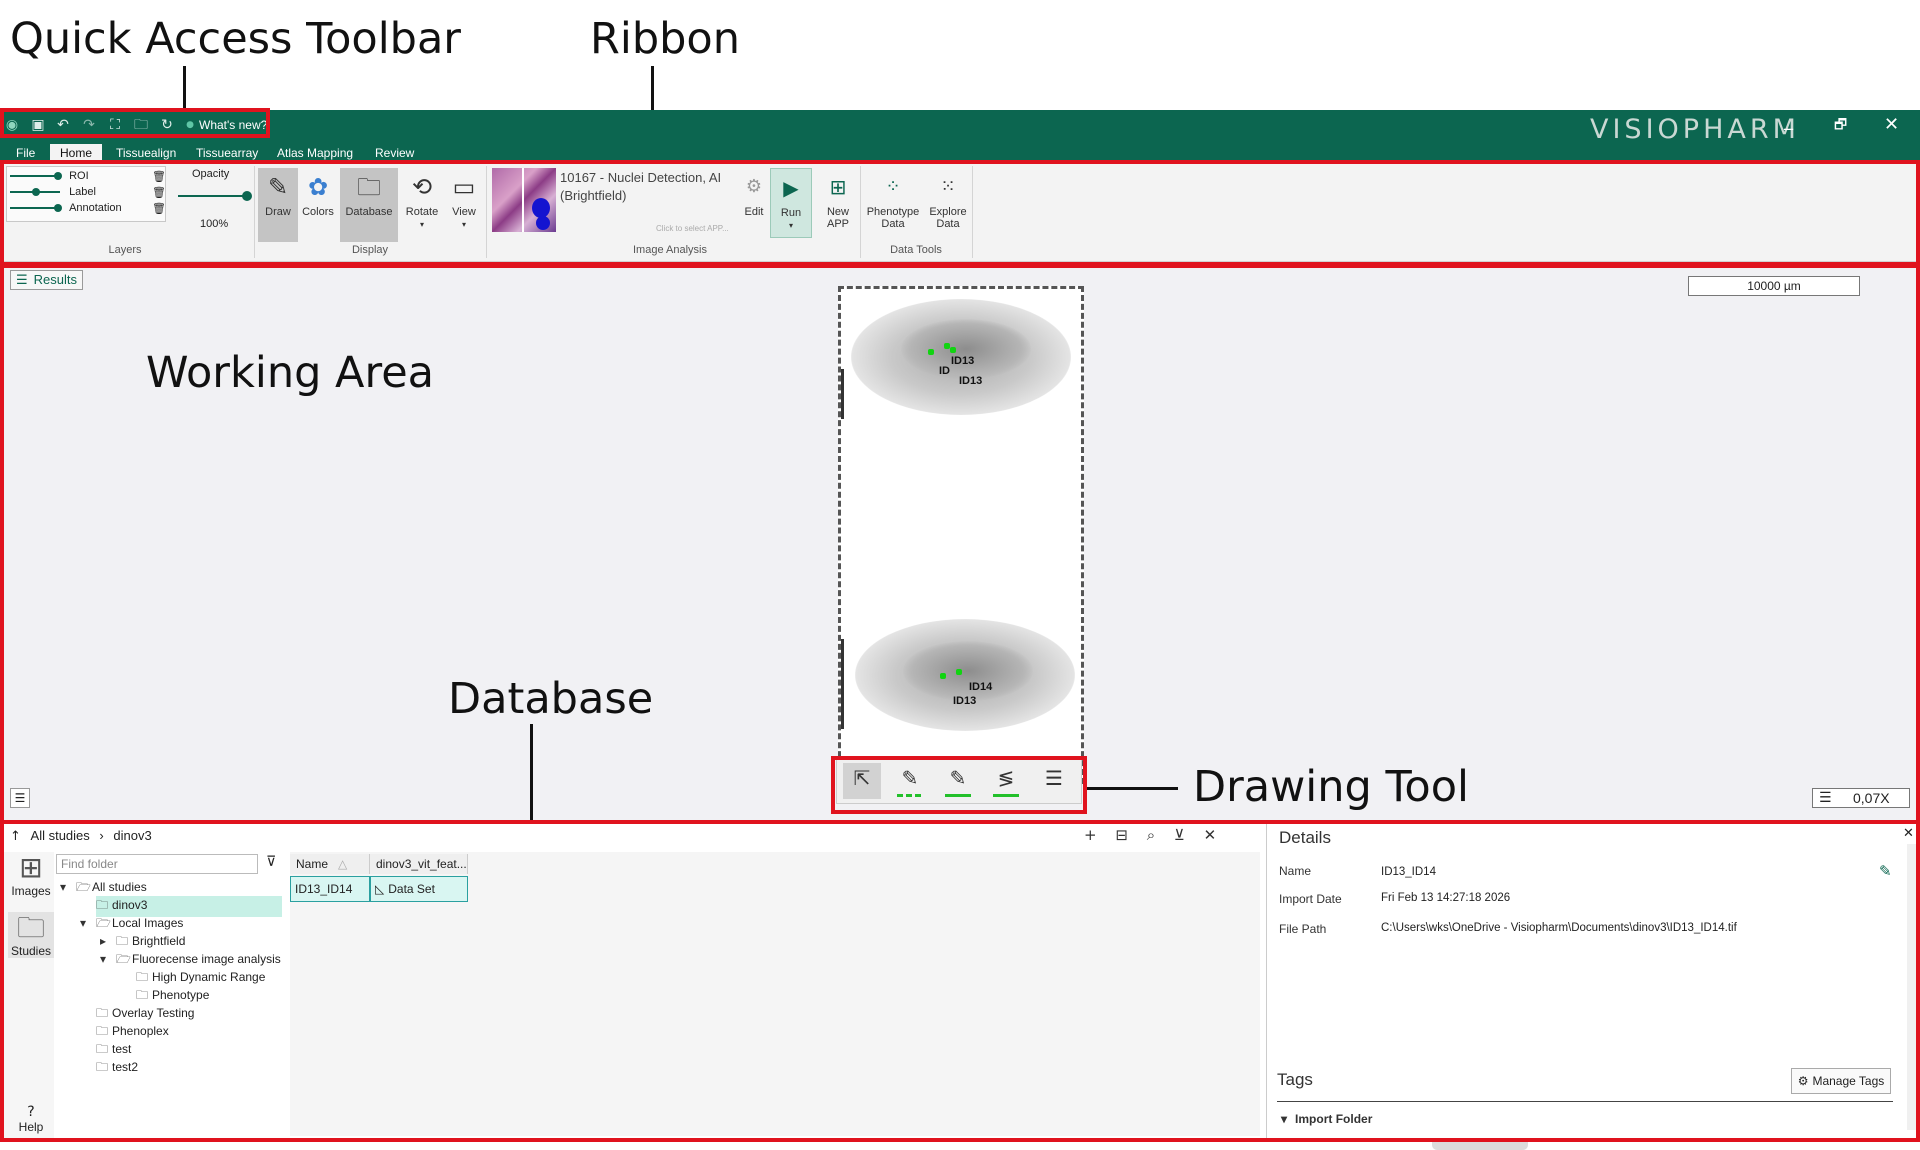  I want to click on tab-file: File, so click(25, 153).